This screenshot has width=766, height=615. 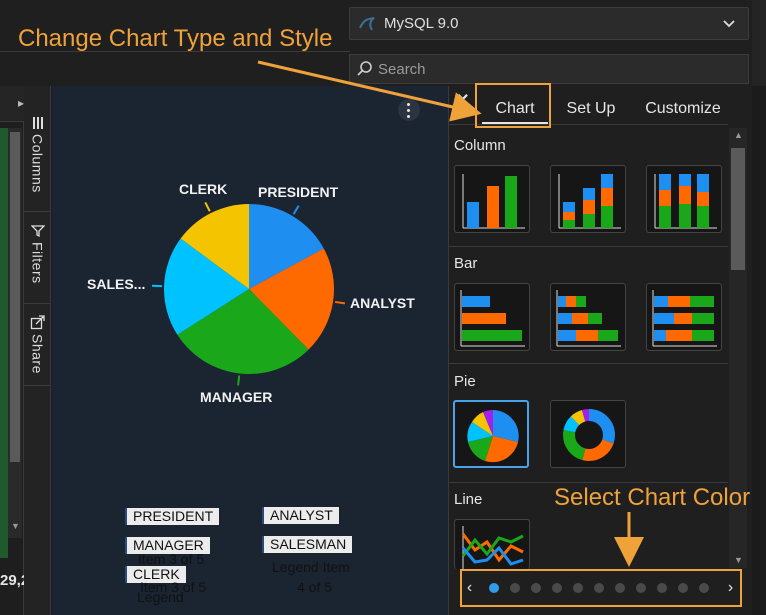 What do you see at coordinates (738, 209) in the screenshot?
I see `scrollbar-thumb` at bounding box center [738, 209].